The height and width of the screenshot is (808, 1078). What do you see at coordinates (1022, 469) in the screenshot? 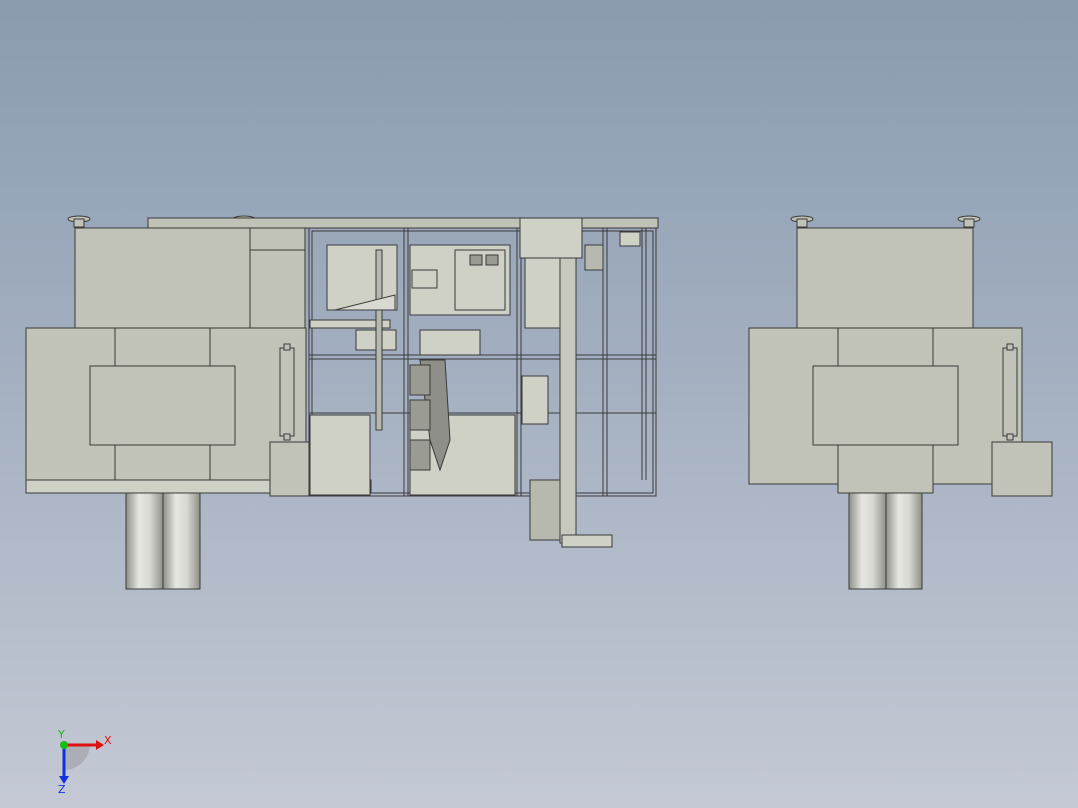
I see `right-junction-box` at bounding box center [1022, 469].